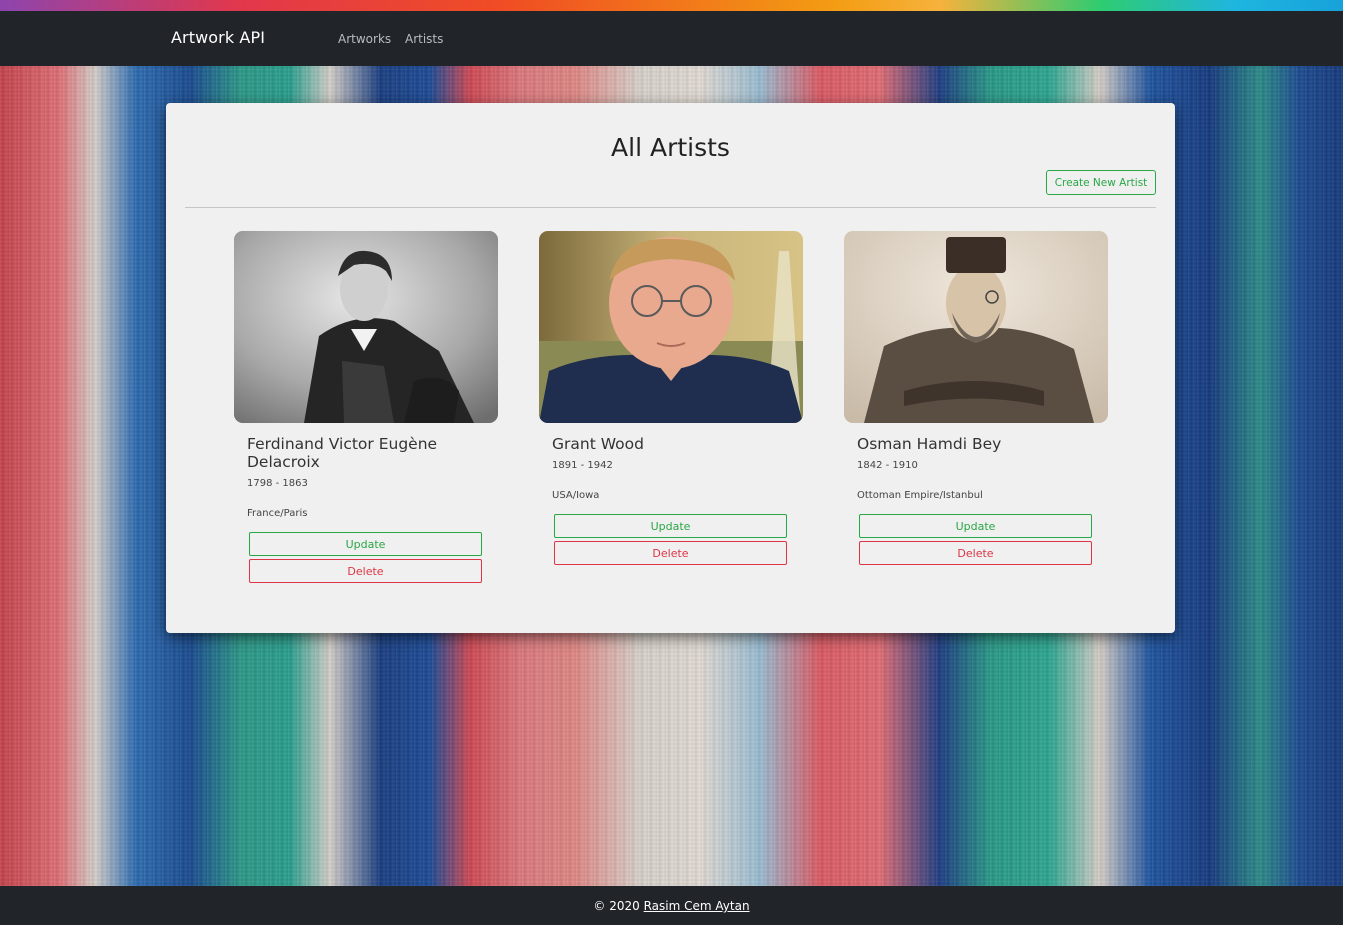 Image resolution: width=1346 pixels, height=925 pixels. Describe the element at coordinates (670, 207) in the screenshot. I see `divider` at that location.